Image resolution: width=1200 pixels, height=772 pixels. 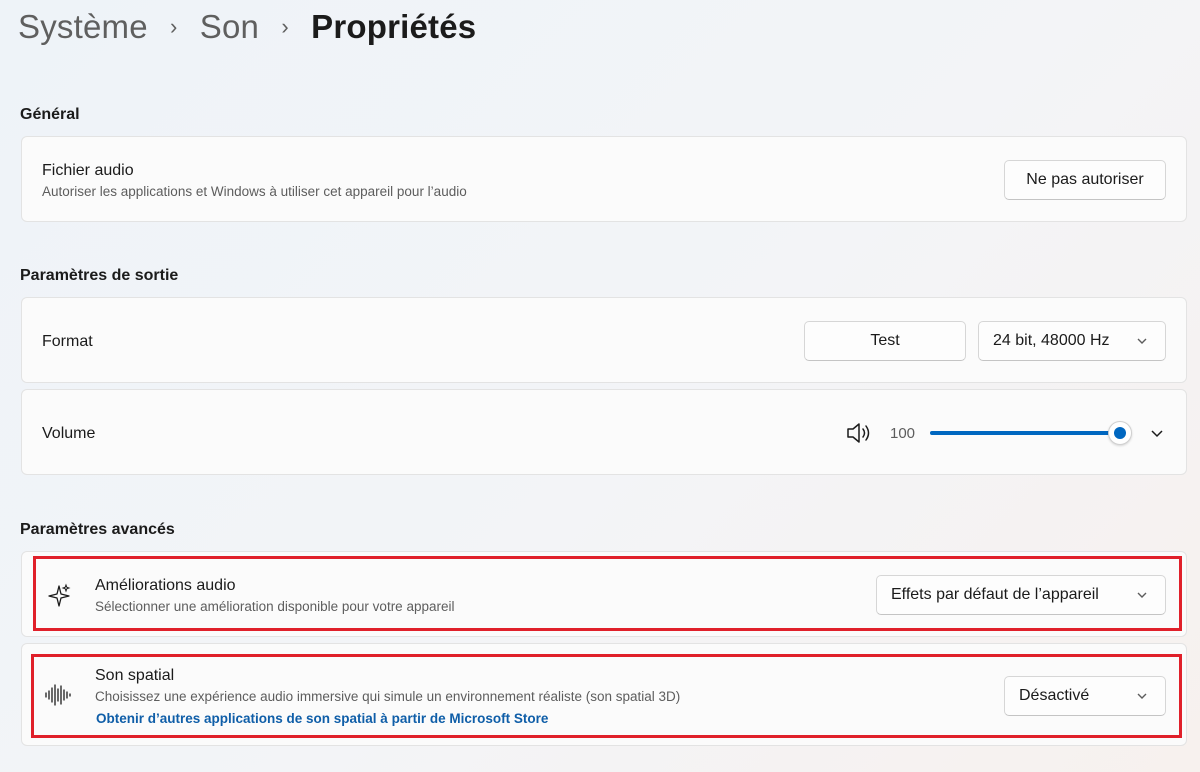 I want to click on section-title-advanced: Paramètres avancés, so click(x=97, y=529).